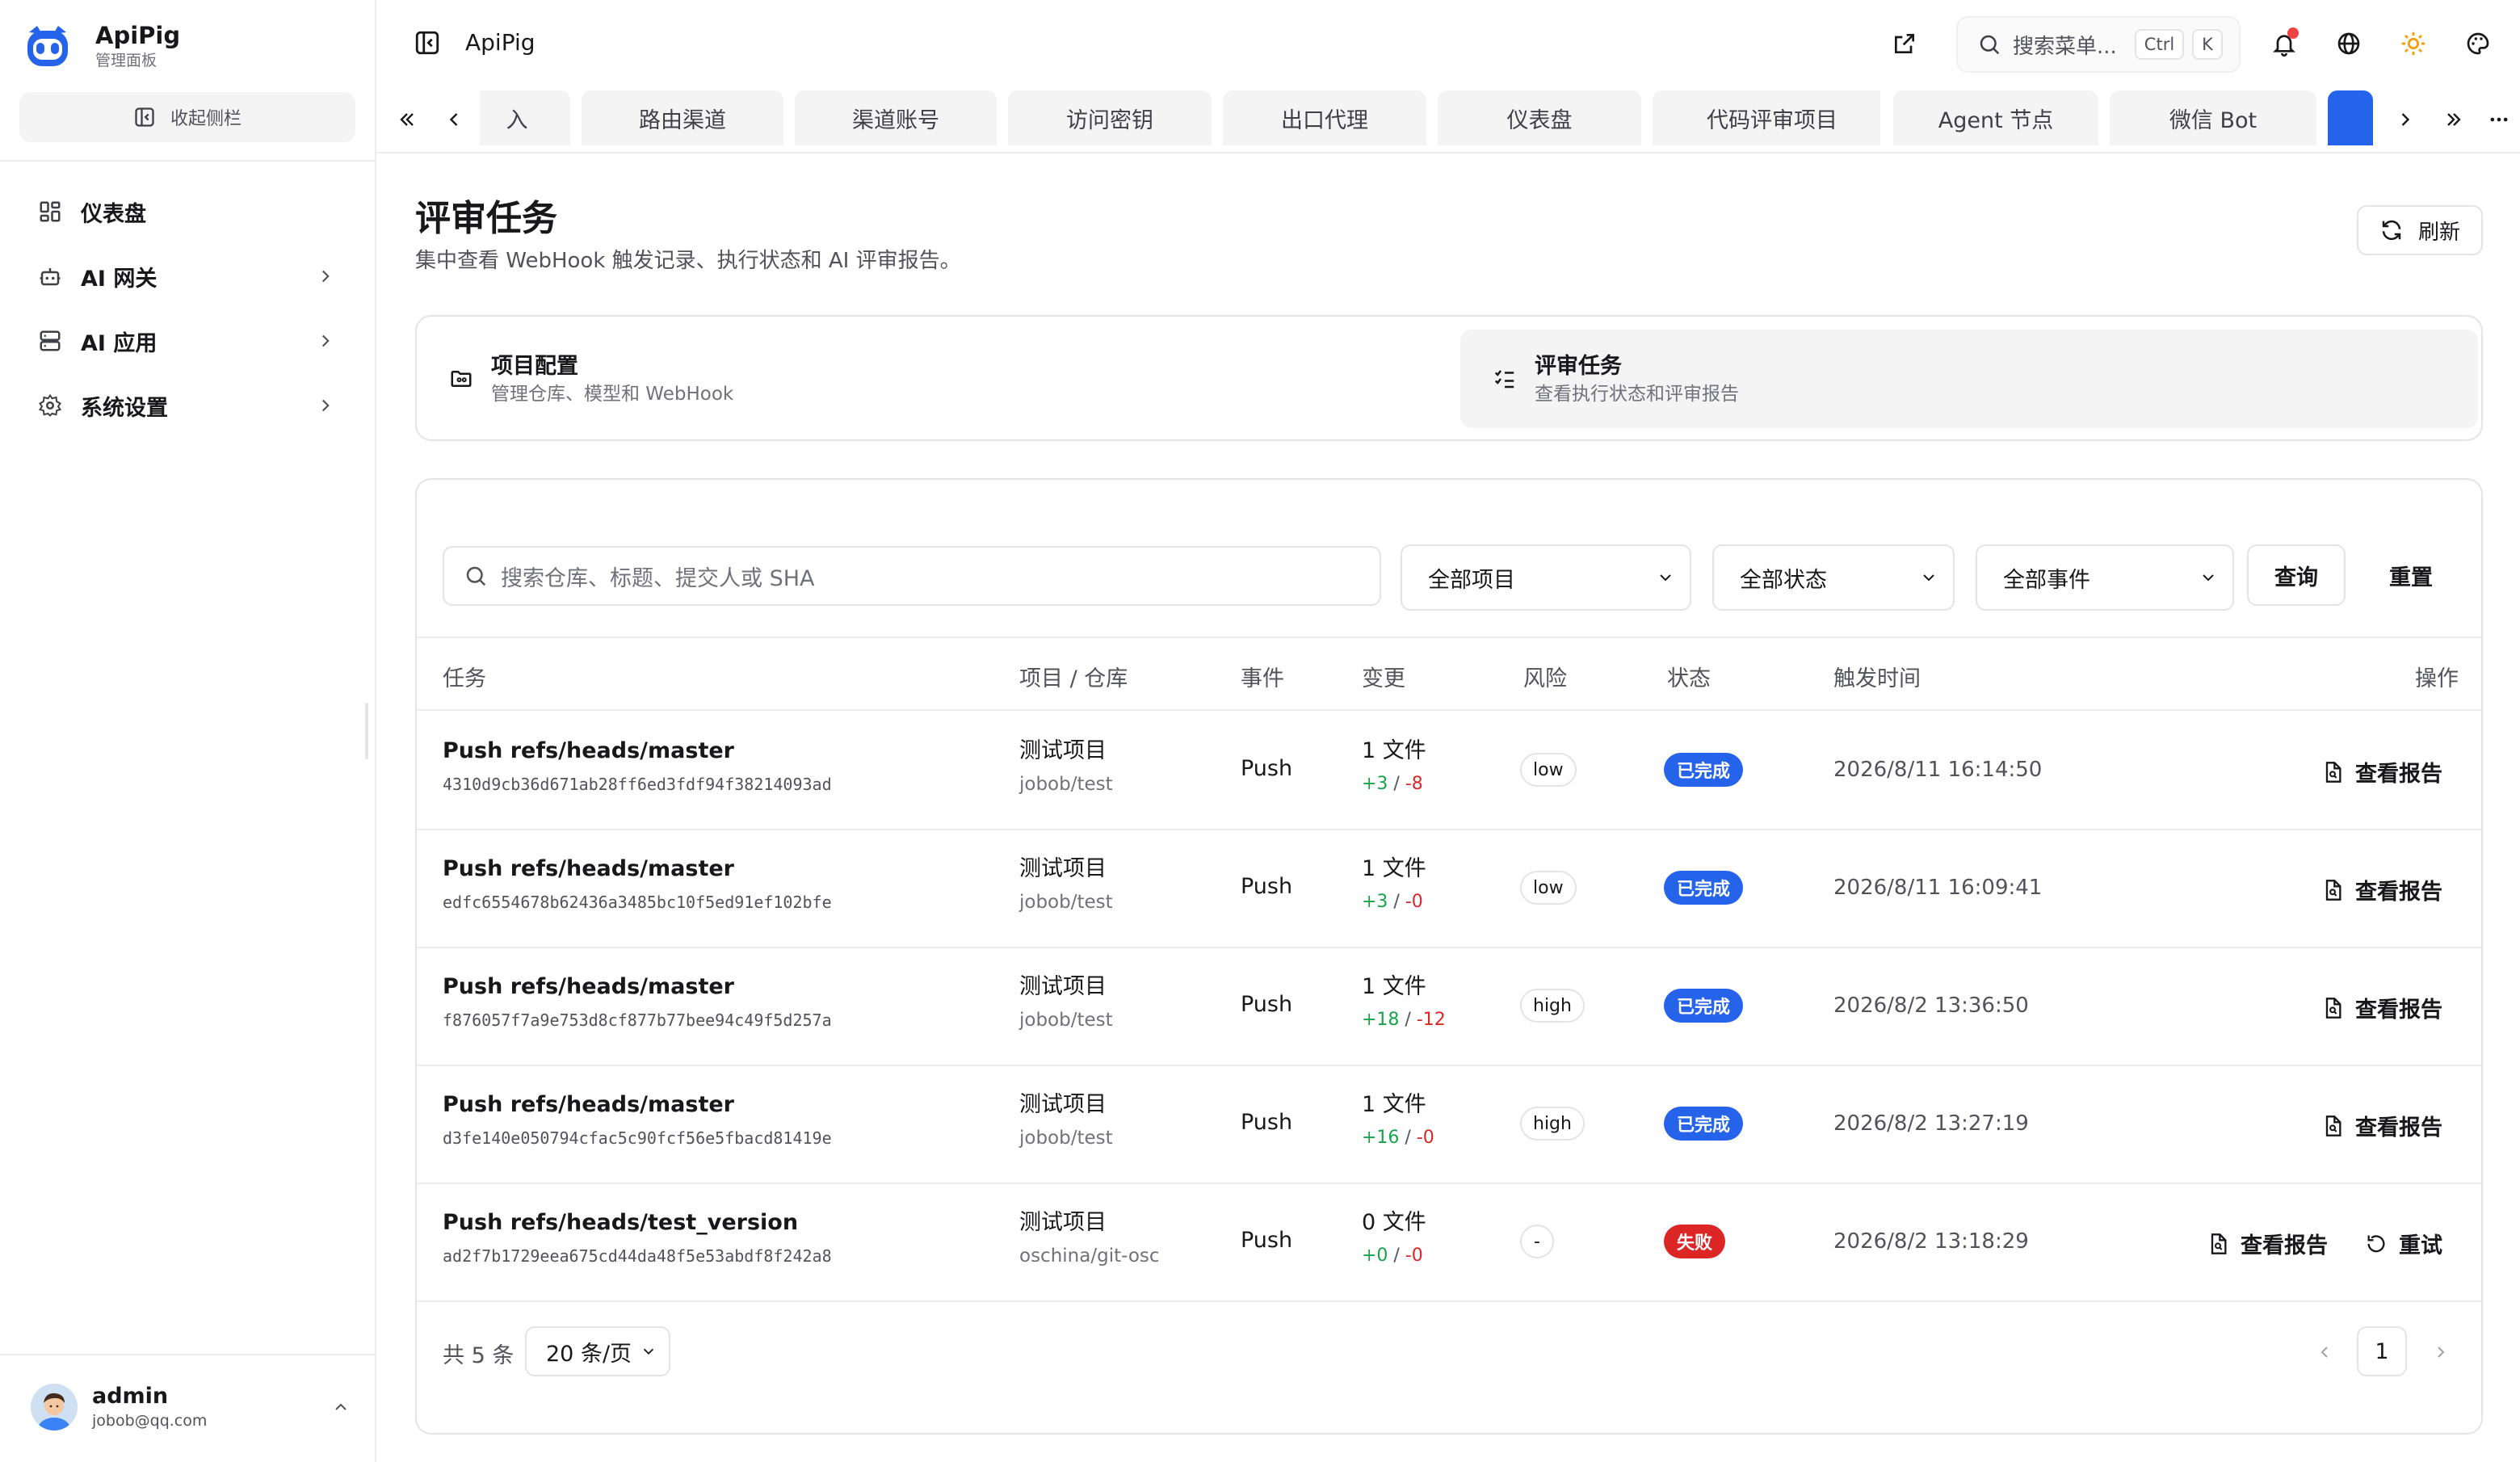  I want to click on retry-button: 重试, so click(2404, 1243).